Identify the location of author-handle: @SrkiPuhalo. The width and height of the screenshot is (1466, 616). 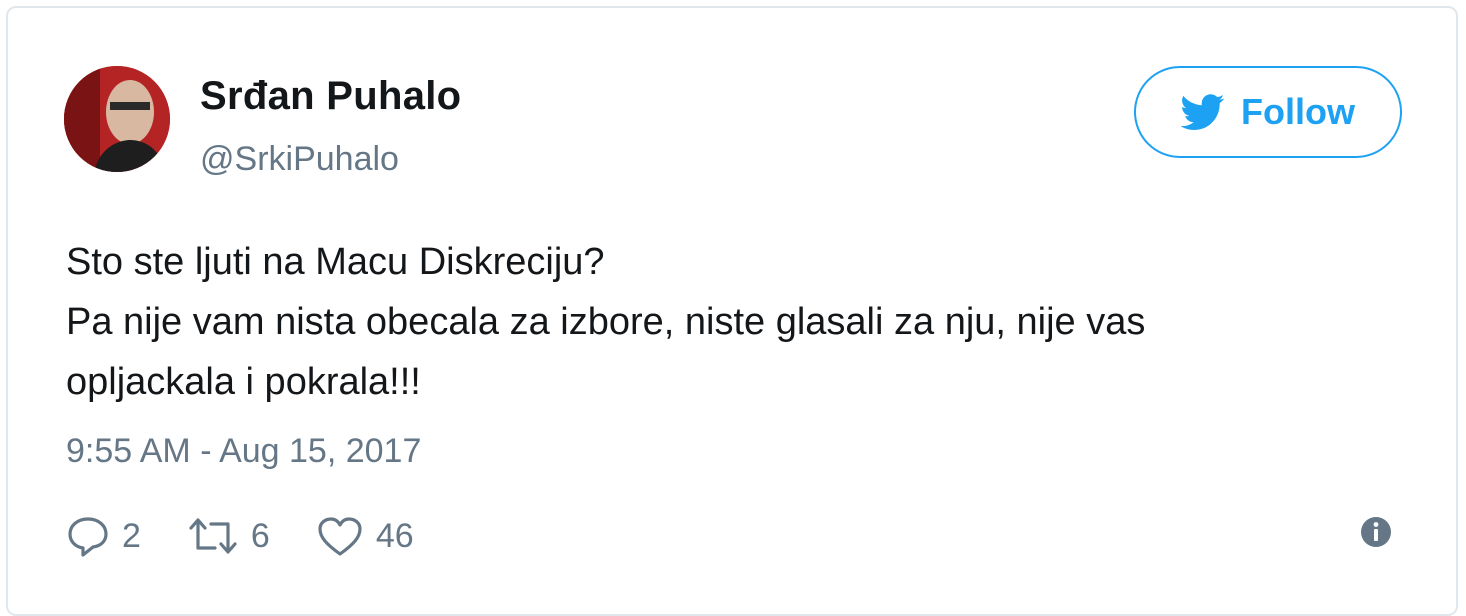
(299, 159).